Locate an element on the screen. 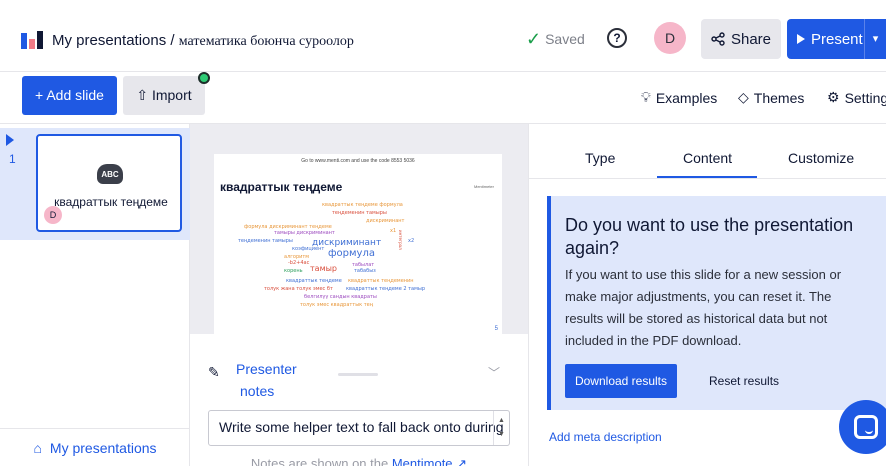 Image resolution: width=886 pixels, height=466 pixels. slide-thumbnail: ABC квадраттык теңдеме D is located at coordinates (109, 183).